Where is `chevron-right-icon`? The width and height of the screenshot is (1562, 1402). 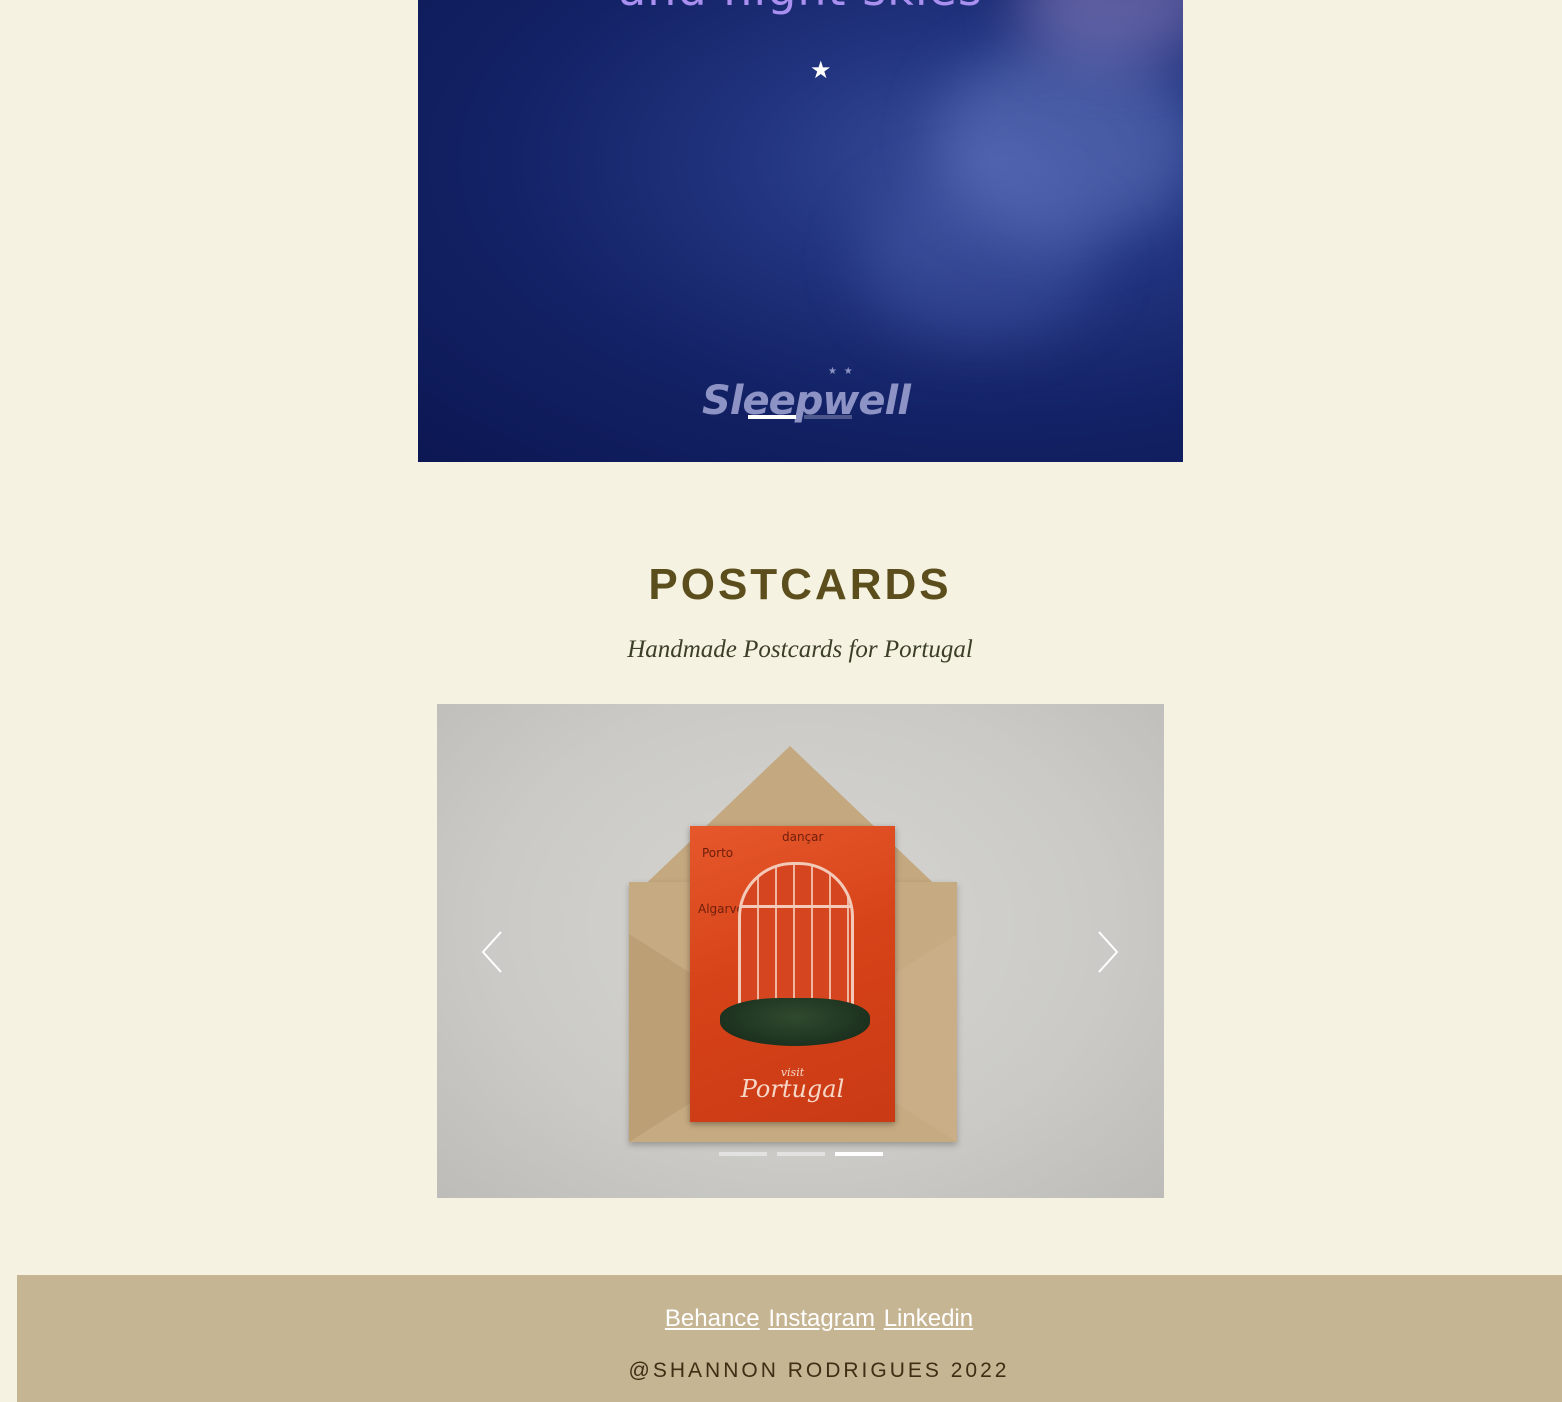
chevron-right-icon is located at coordinates (1108, 952).